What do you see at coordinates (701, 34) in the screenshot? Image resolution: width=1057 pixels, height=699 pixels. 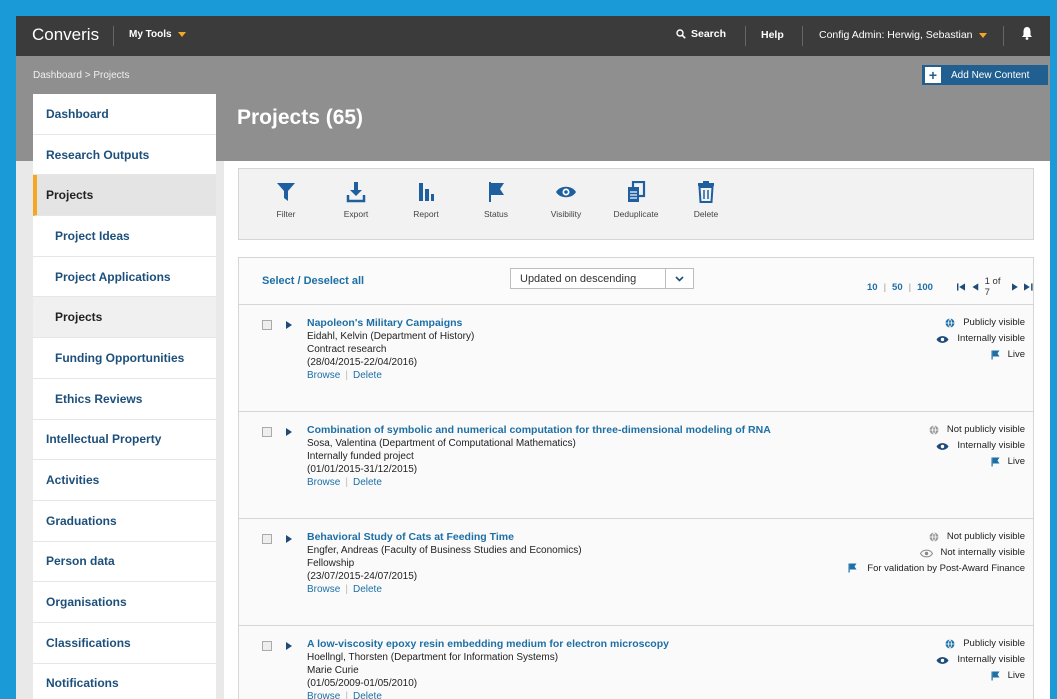 I see `search-button: Search` at bounding box center [701, 34].